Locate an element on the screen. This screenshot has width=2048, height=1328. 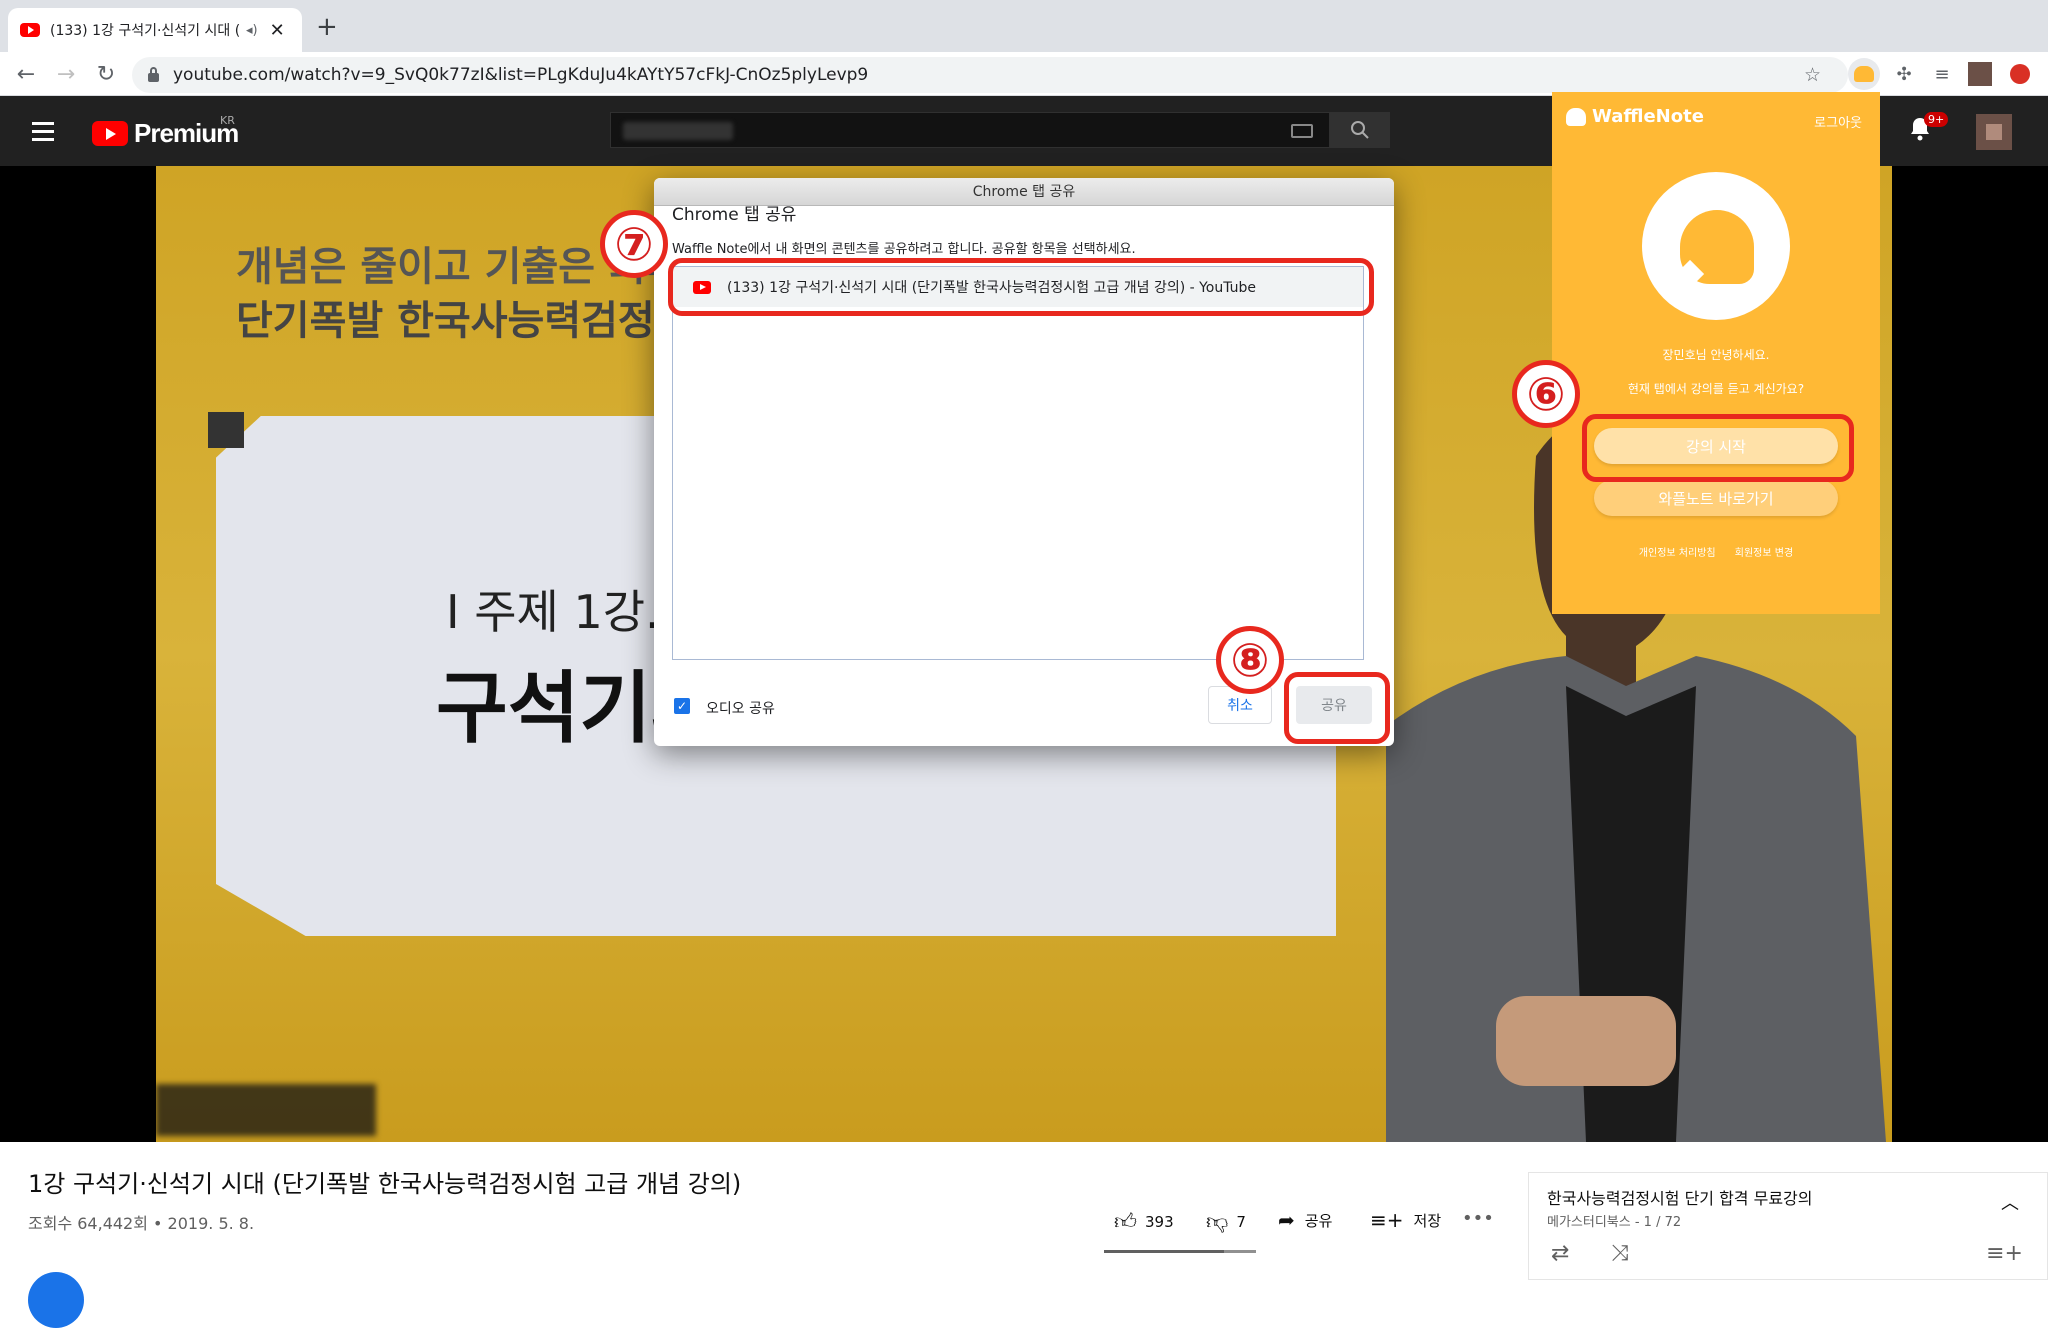
search-button is located at coordinates (1360, 130).